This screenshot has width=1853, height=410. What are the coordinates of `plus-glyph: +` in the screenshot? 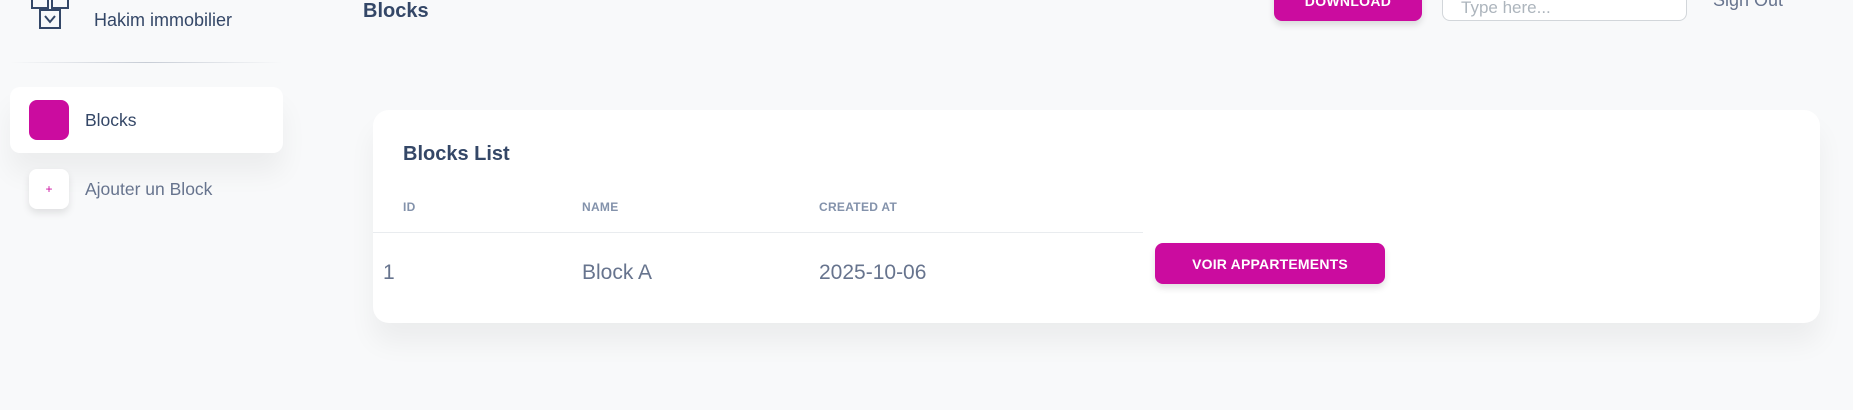 It's located at (49, 189).